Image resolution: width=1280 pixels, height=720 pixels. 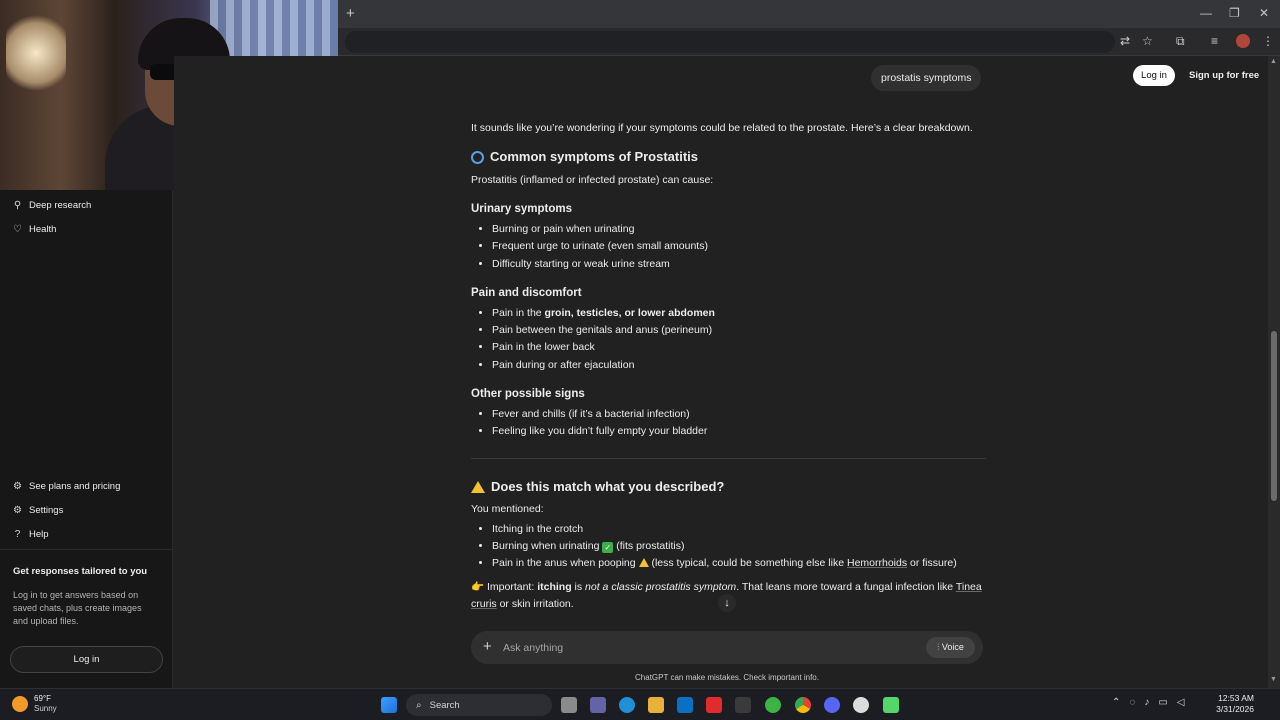 What do you see at coordinates (739, 264) in the screenshot?
I see `list-item: Difficulty starting or weak urine stream` at bounding box center [739, 264].